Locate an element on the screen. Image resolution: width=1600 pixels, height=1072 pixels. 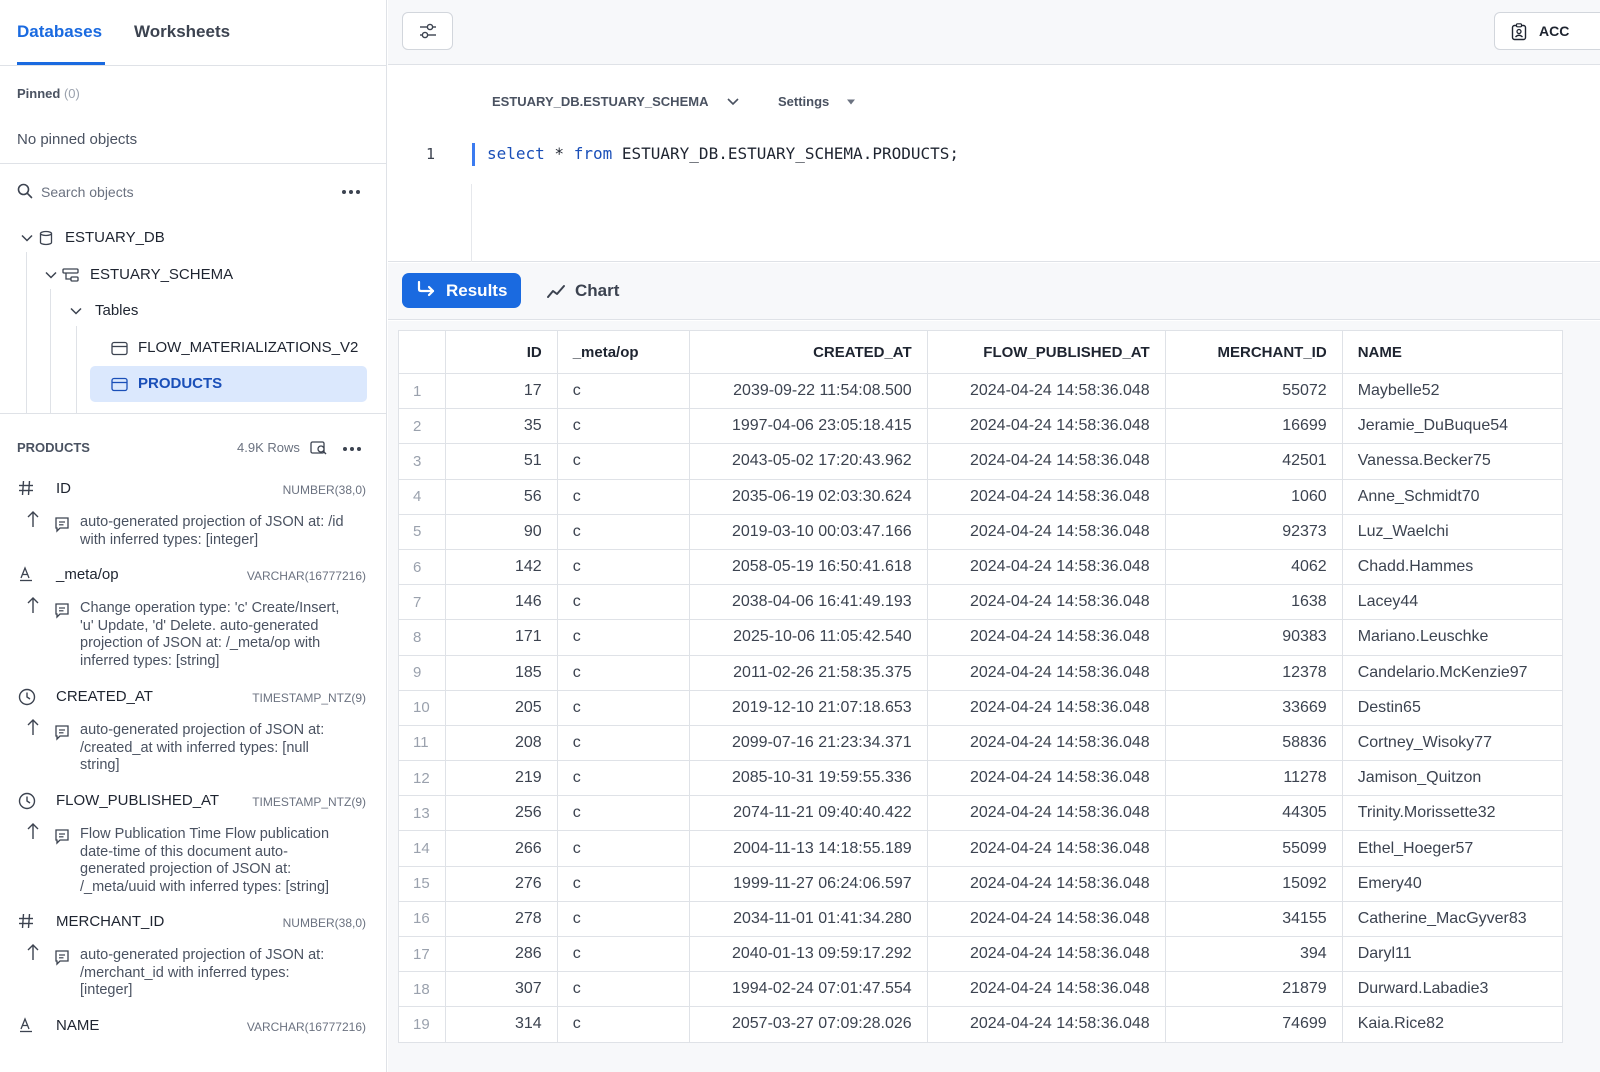
table-cell: Catherine_MacGyver83 is located at coordinates (1452, 919).